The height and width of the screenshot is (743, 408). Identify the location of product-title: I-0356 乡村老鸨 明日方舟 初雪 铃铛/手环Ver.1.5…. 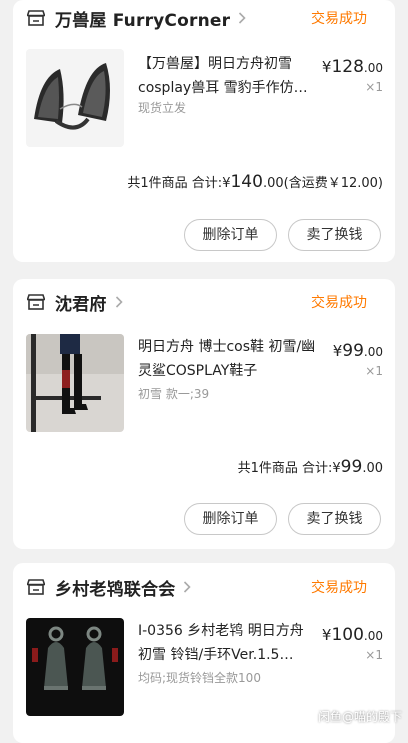
(228, 643).